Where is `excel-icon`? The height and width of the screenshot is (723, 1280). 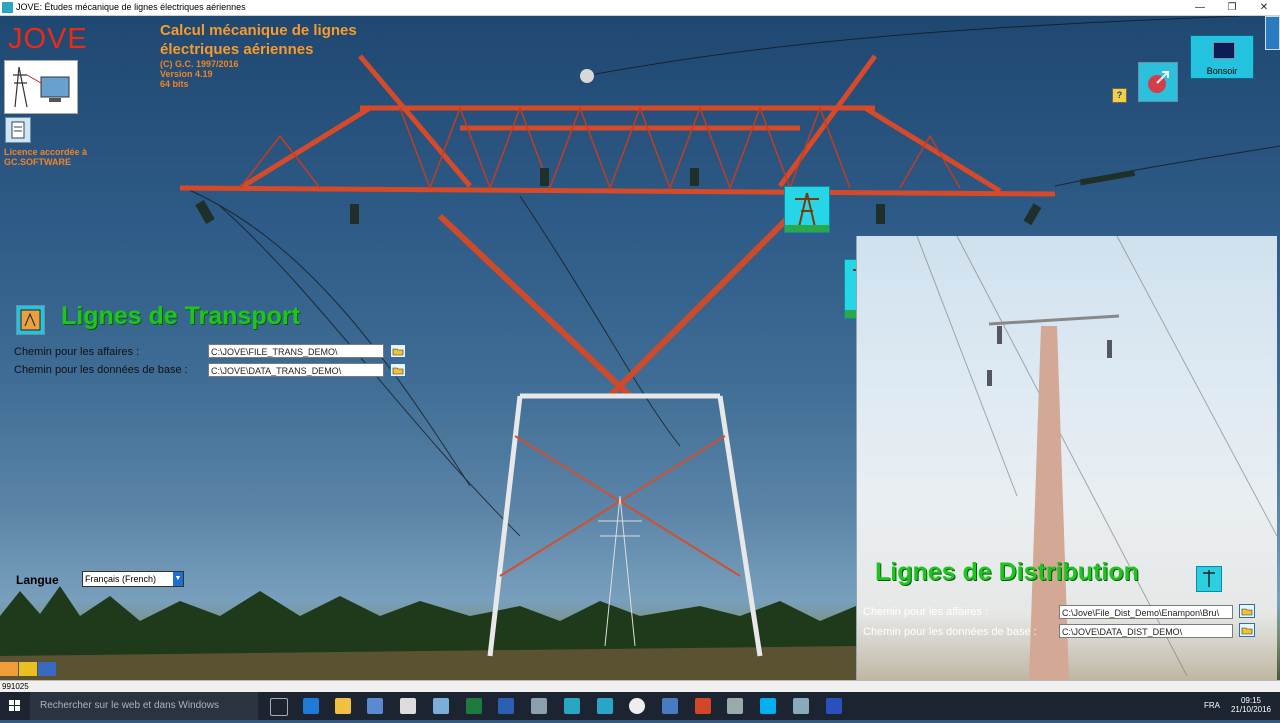 excel-icon is located at coordinates (474, 706).